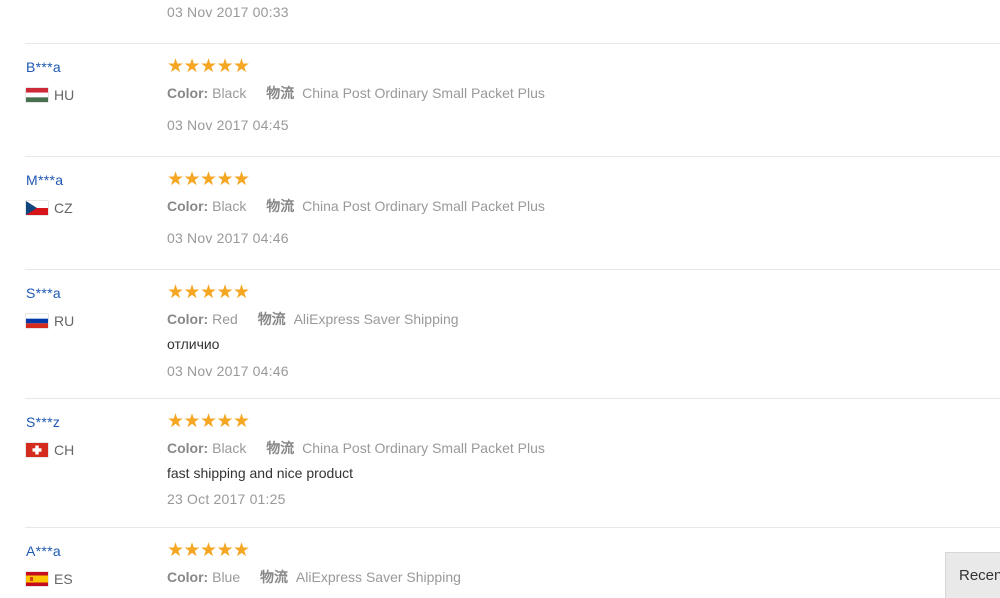 The height and width of the screenshot is (598, 1000). What do you see at coordinates (49, 579) in the screenshot?
I see `reviewer-country: ES` at bounding box center [49, 579].